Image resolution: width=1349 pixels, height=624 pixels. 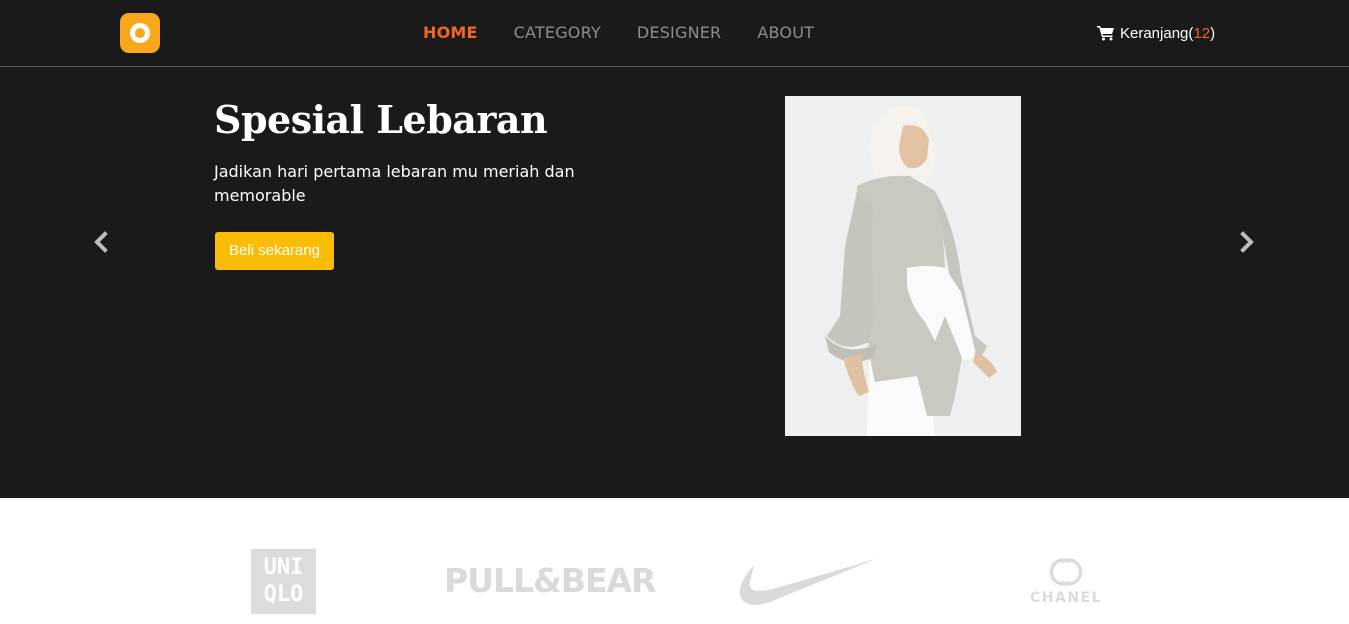 What do you see at coordinates (1213, 33) in the screenshot?
I see `cart-paren-close: )` at bounding box center [1213, 33].